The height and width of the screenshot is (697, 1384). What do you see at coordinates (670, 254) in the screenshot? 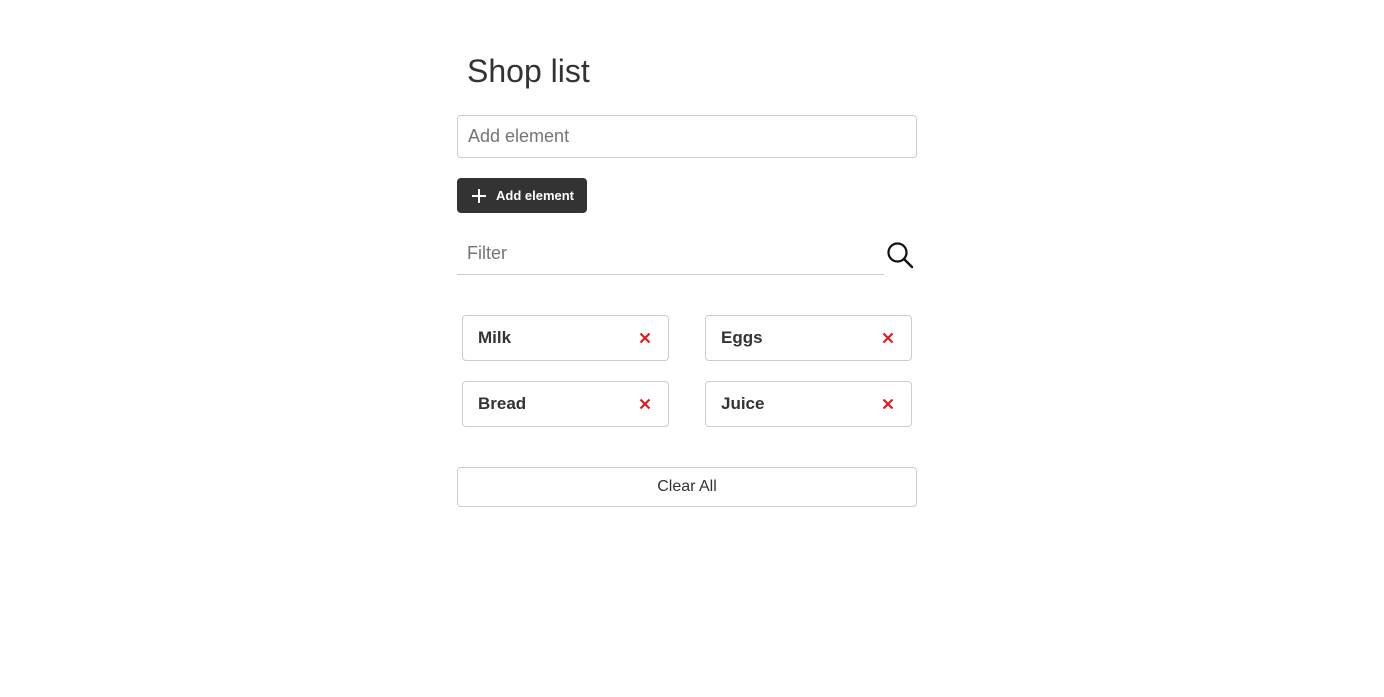
I see `filter-input` at bounding box center [670, 254].